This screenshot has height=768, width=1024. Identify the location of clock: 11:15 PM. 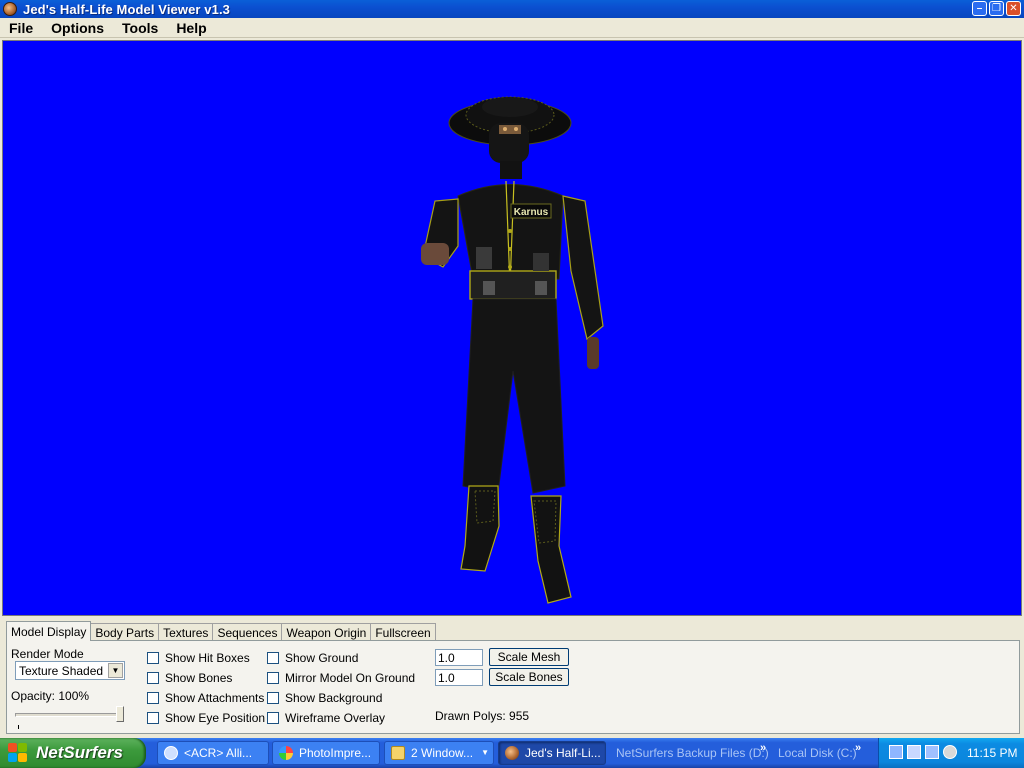
(992, 753).